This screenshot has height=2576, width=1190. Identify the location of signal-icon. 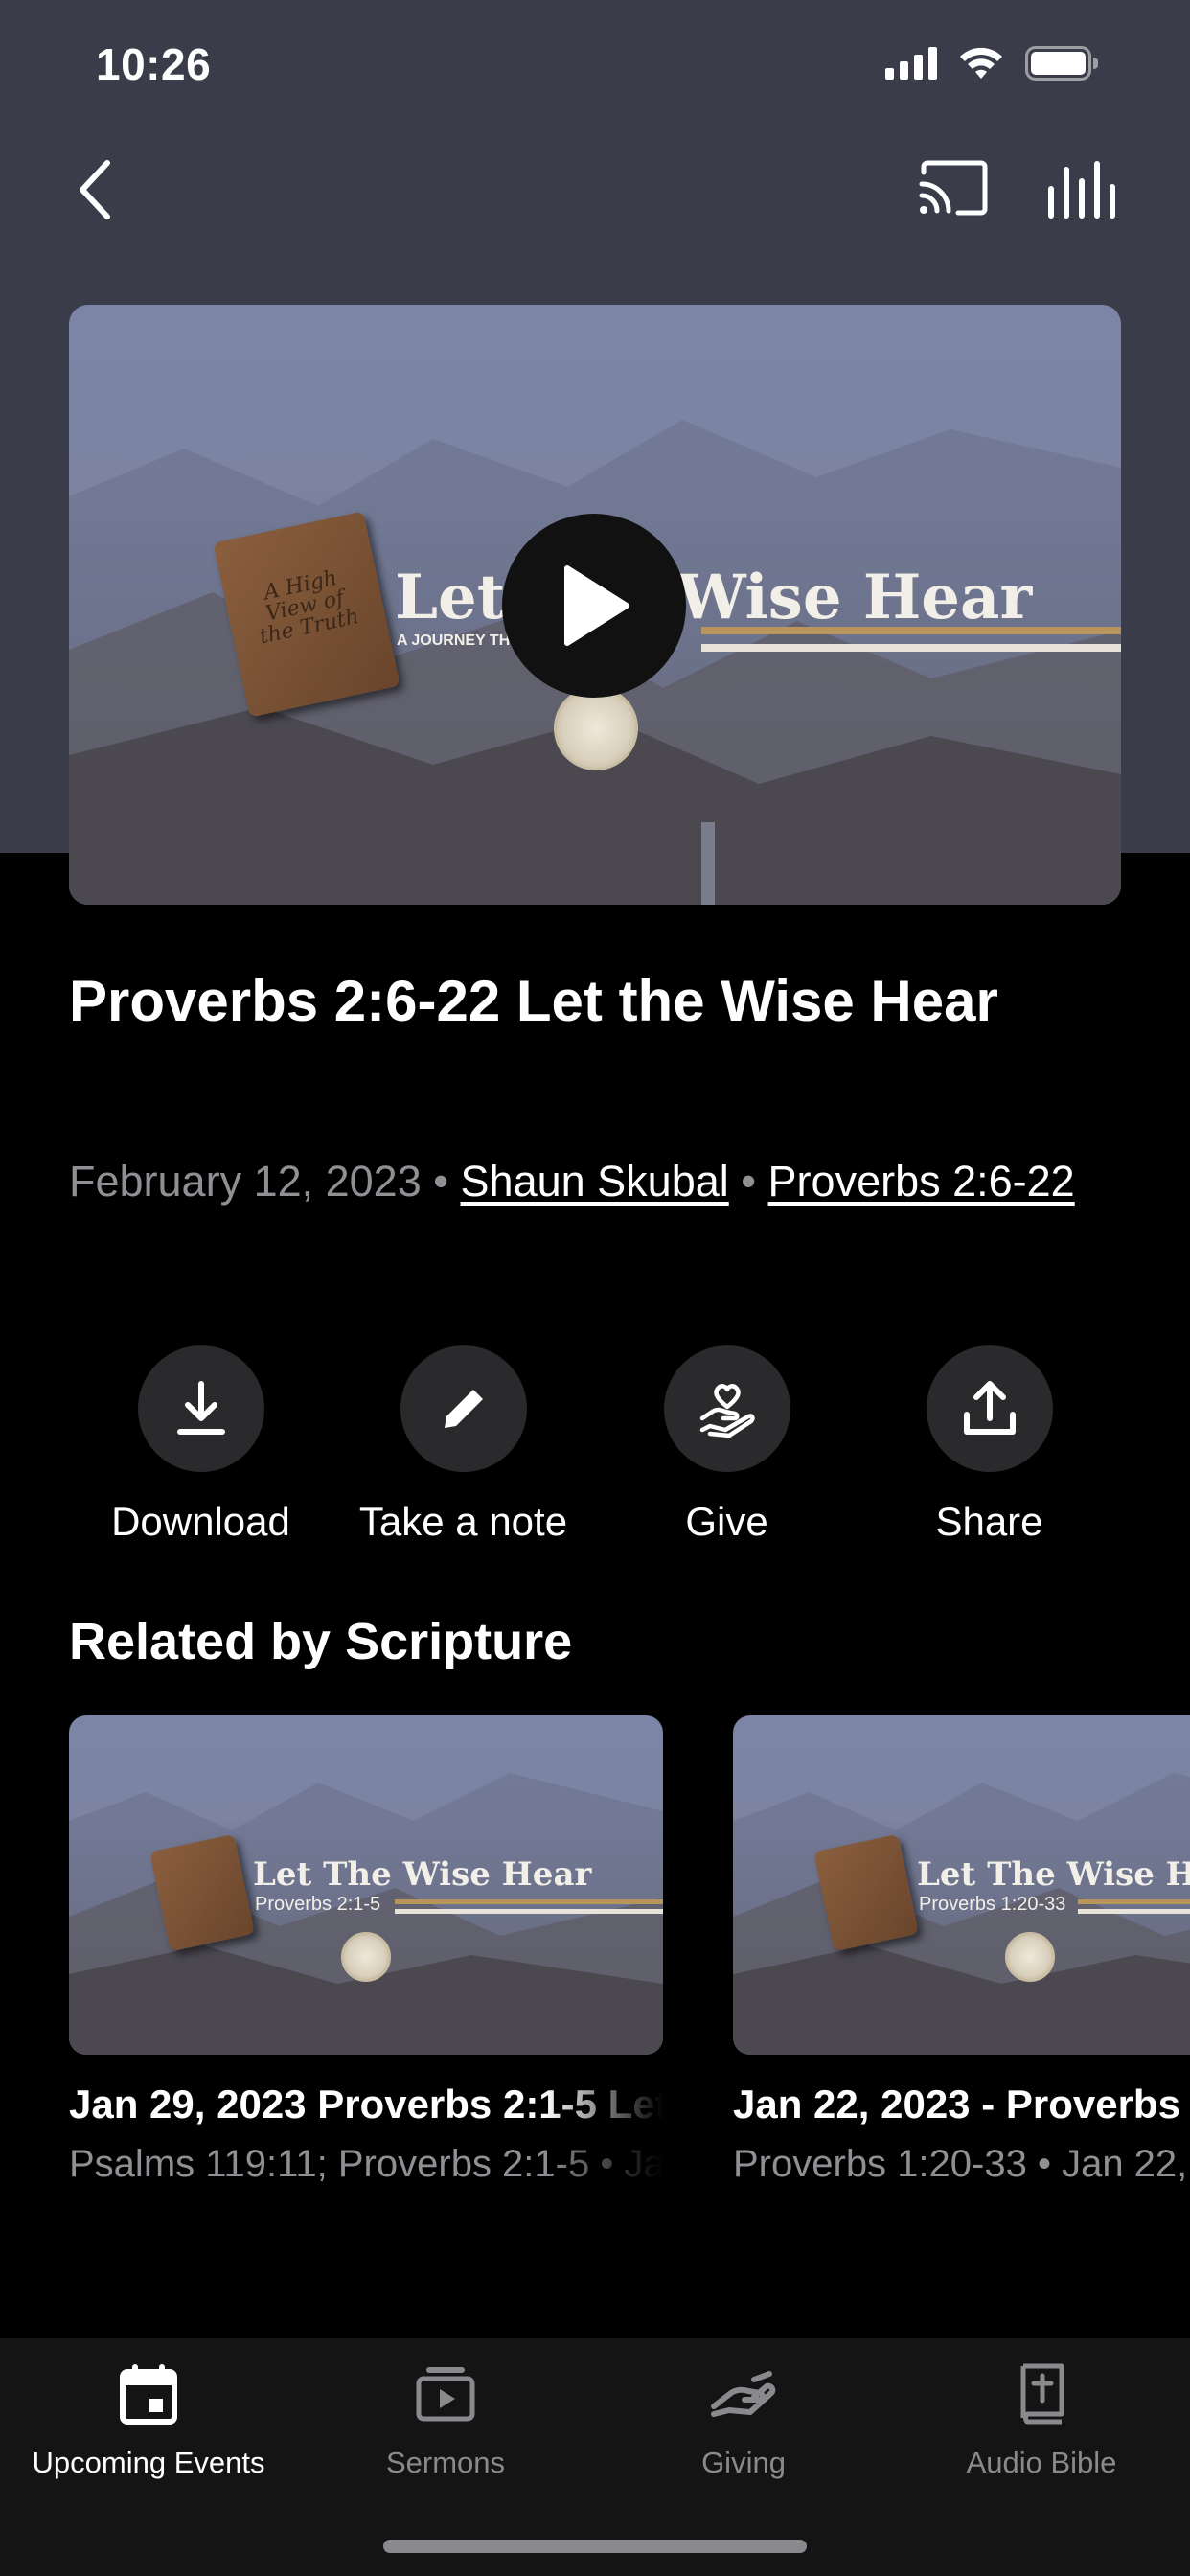
(911, 65).